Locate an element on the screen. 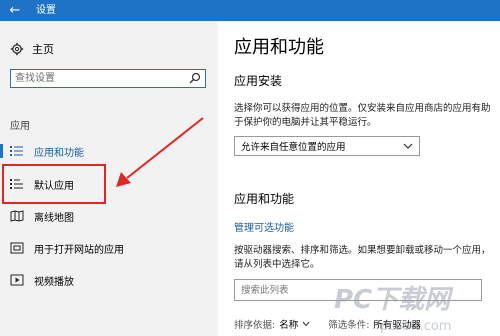  apps-list-icon is located at coordinates (16, 151).